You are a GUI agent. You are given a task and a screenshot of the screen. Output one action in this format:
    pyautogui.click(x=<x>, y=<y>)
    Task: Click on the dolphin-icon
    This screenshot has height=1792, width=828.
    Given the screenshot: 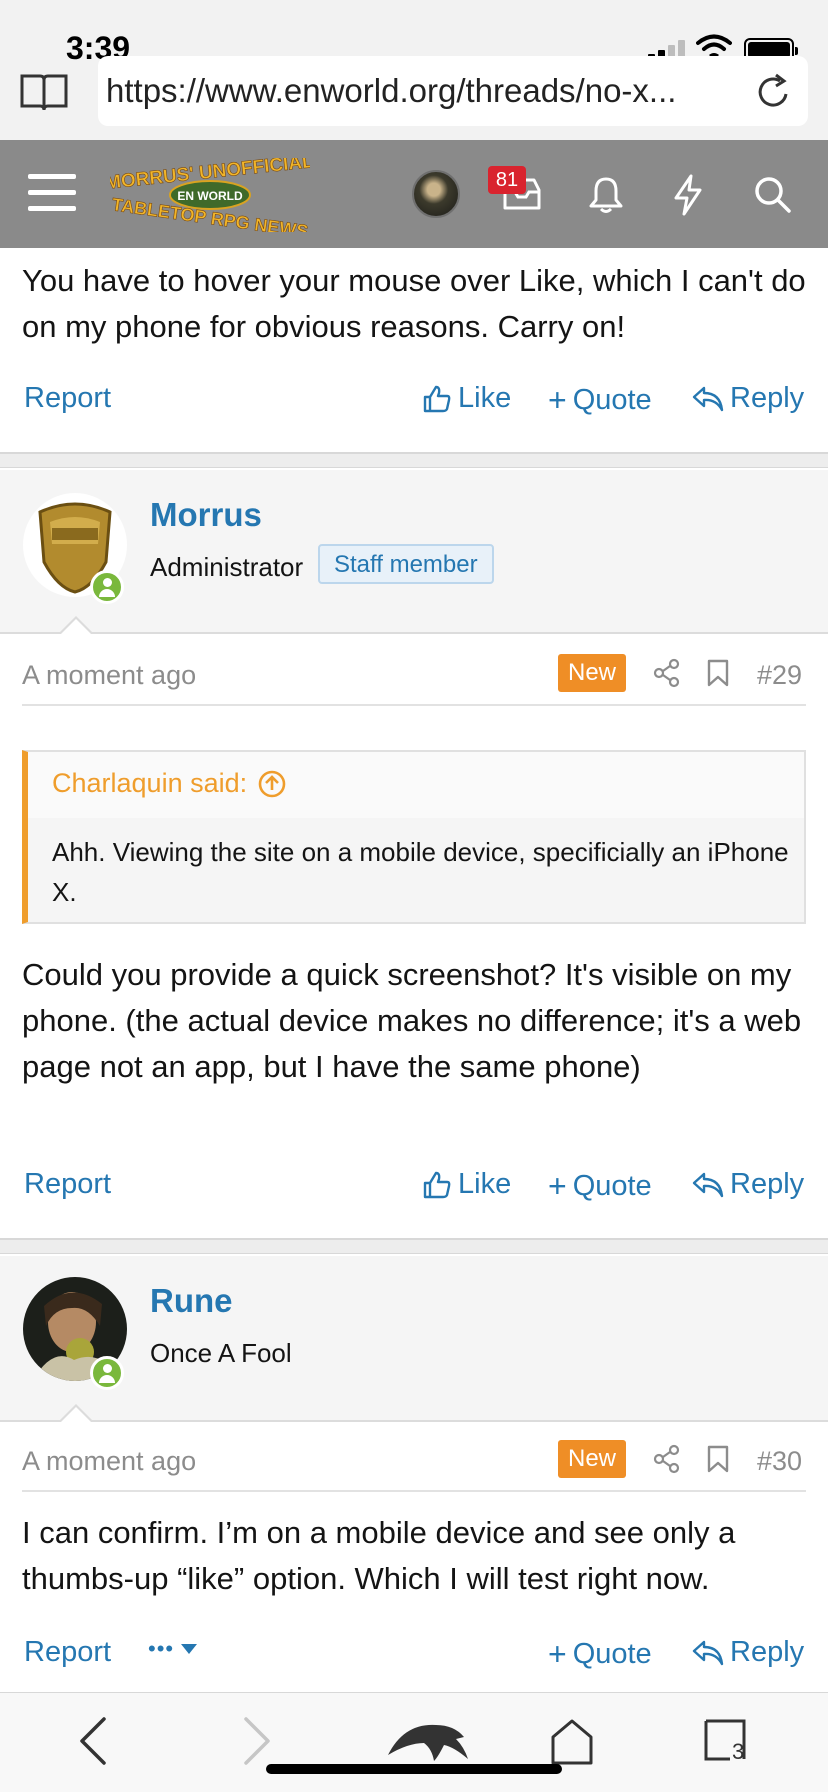 What is the action you would take?
    pyautogui.click(x=427, y=1739)
    